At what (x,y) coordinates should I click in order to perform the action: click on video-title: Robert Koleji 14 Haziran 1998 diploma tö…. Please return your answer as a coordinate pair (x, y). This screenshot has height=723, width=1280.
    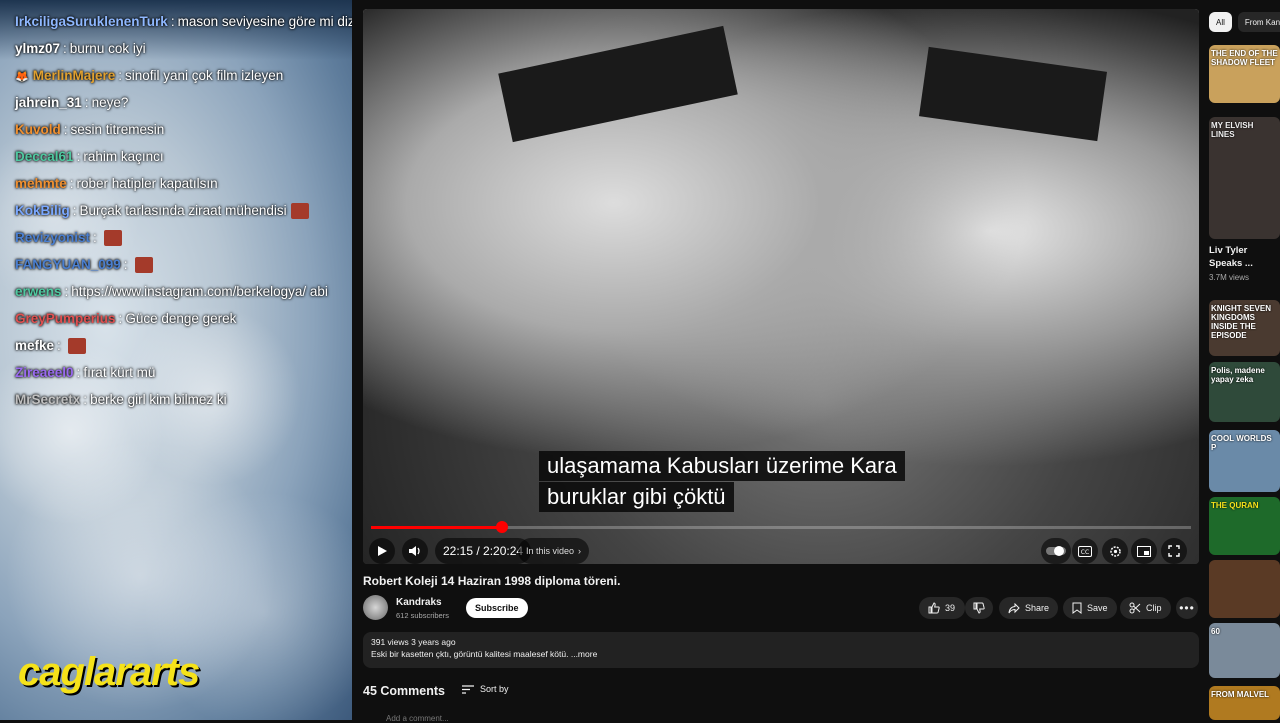
    Looking at the image, I should click on (492, 581).